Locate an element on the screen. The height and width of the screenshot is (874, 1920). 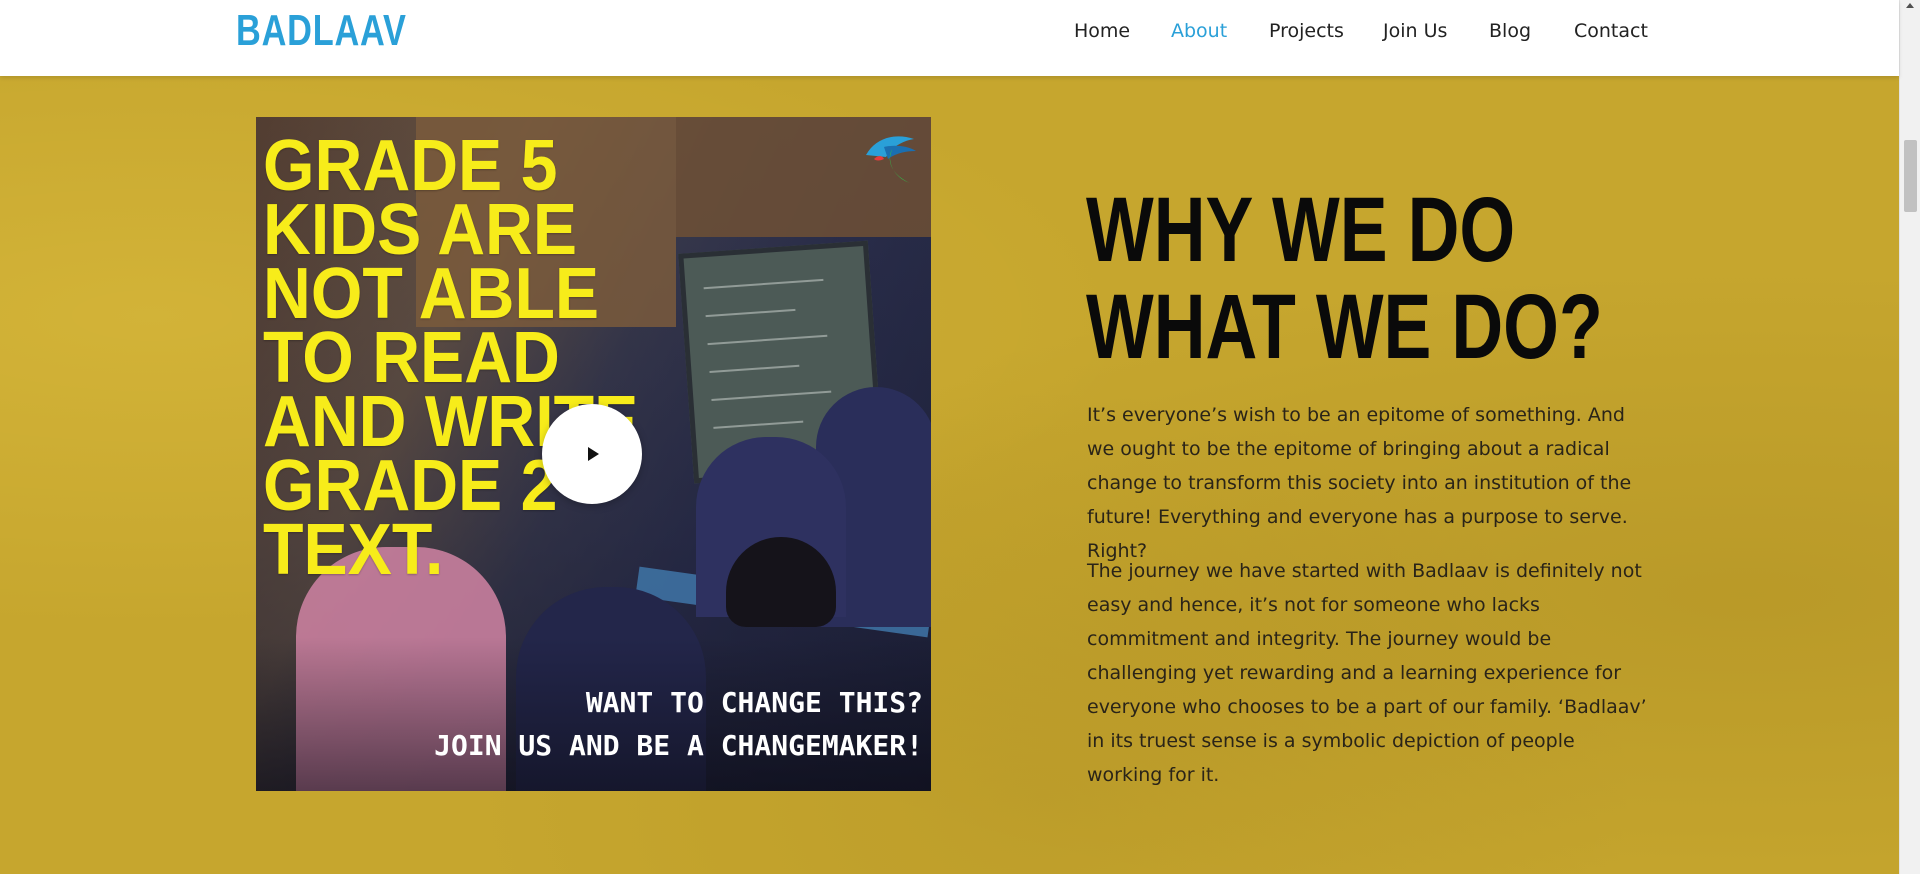
section-heading: WHY WE DO WHAT WE DO? is located at coordinates (1344, 278).